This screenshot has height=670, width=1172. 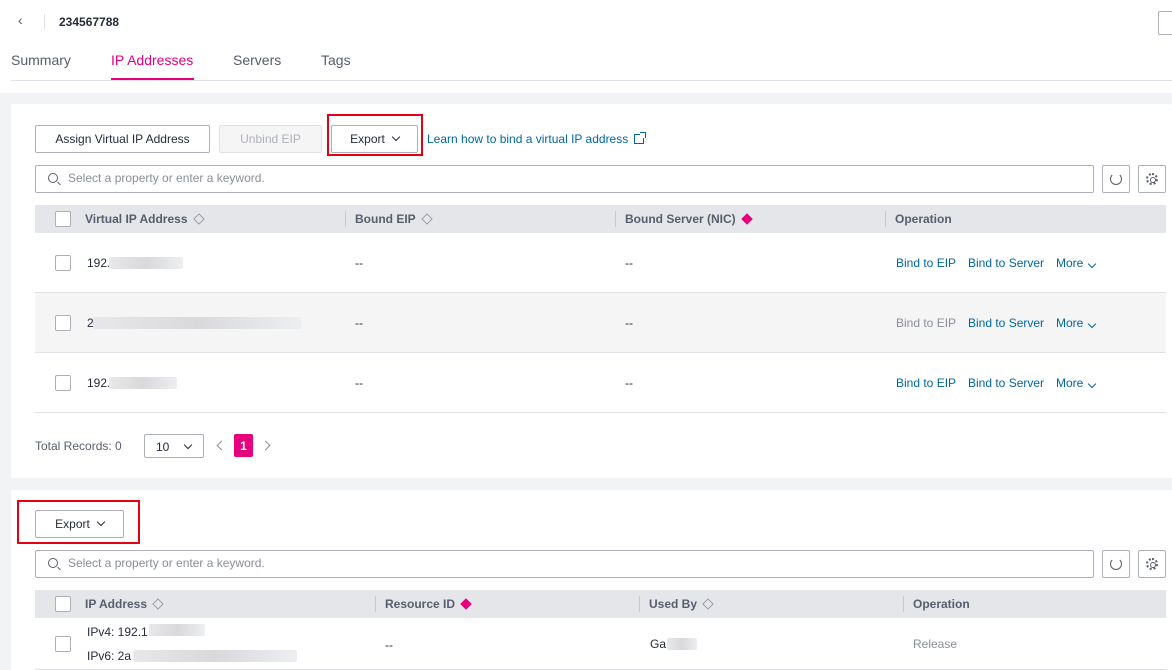 What do you see at coordinates (221, 445) in the screenshot?
I see `prev-page-icon` at bounding box center [221, 445].